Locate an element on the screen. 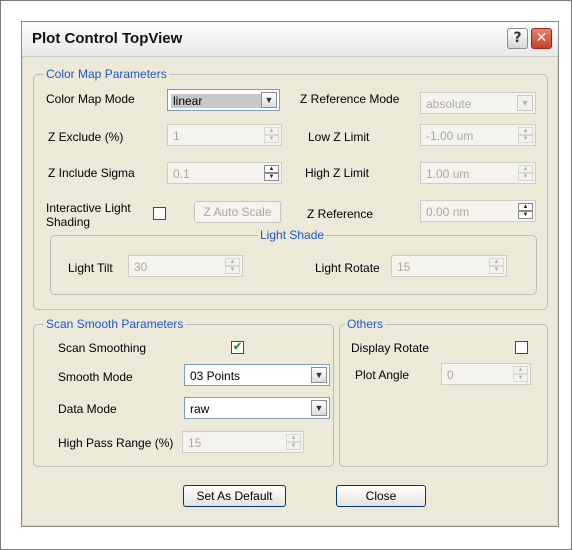 The width and height of the screenshot is (572, 550). interactive-light-shading-label: Interactive Light is located at coordinates (88, 208).